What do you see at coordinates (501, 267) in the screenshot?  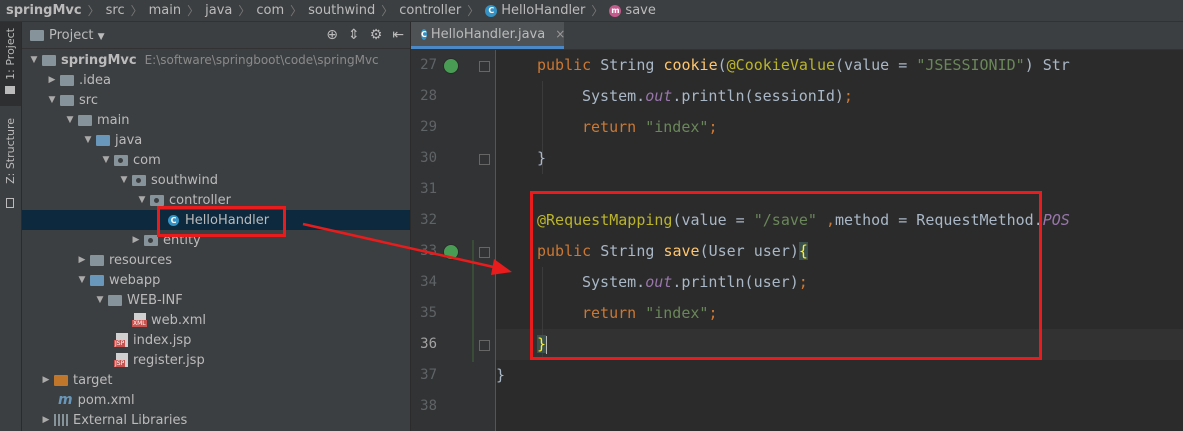 I see `arrow-head` at bounding box center [501, 267].